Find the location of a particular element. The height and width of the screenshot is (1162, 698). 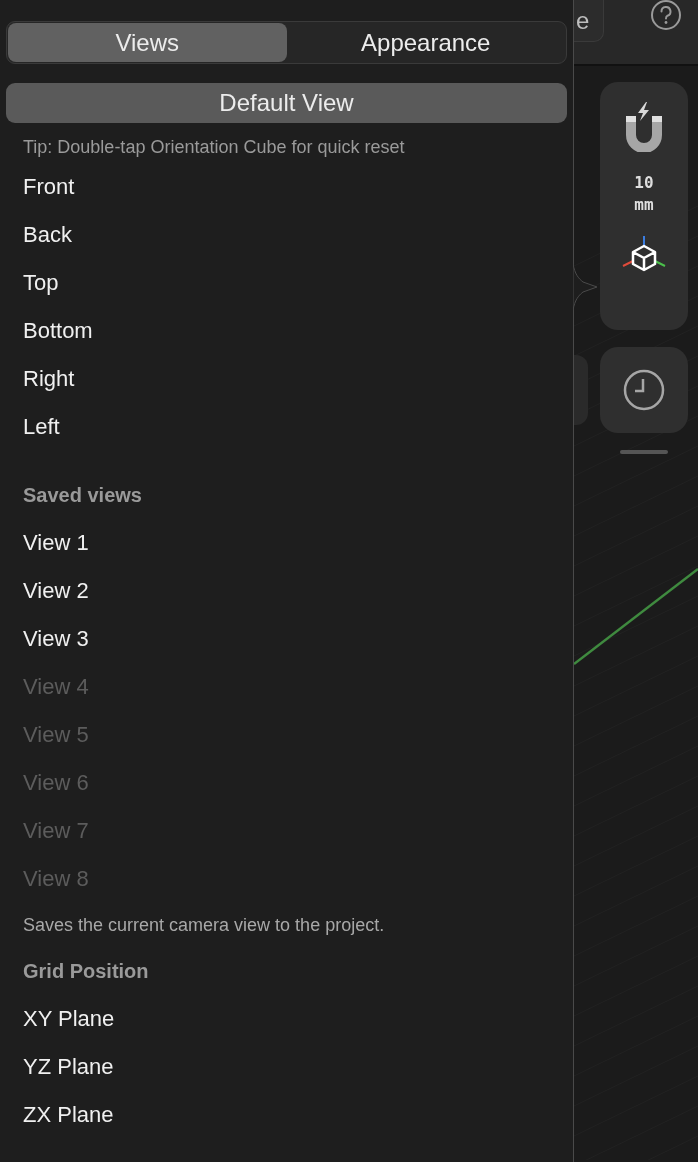

view-item: Back is located at coordinates (286, 235).